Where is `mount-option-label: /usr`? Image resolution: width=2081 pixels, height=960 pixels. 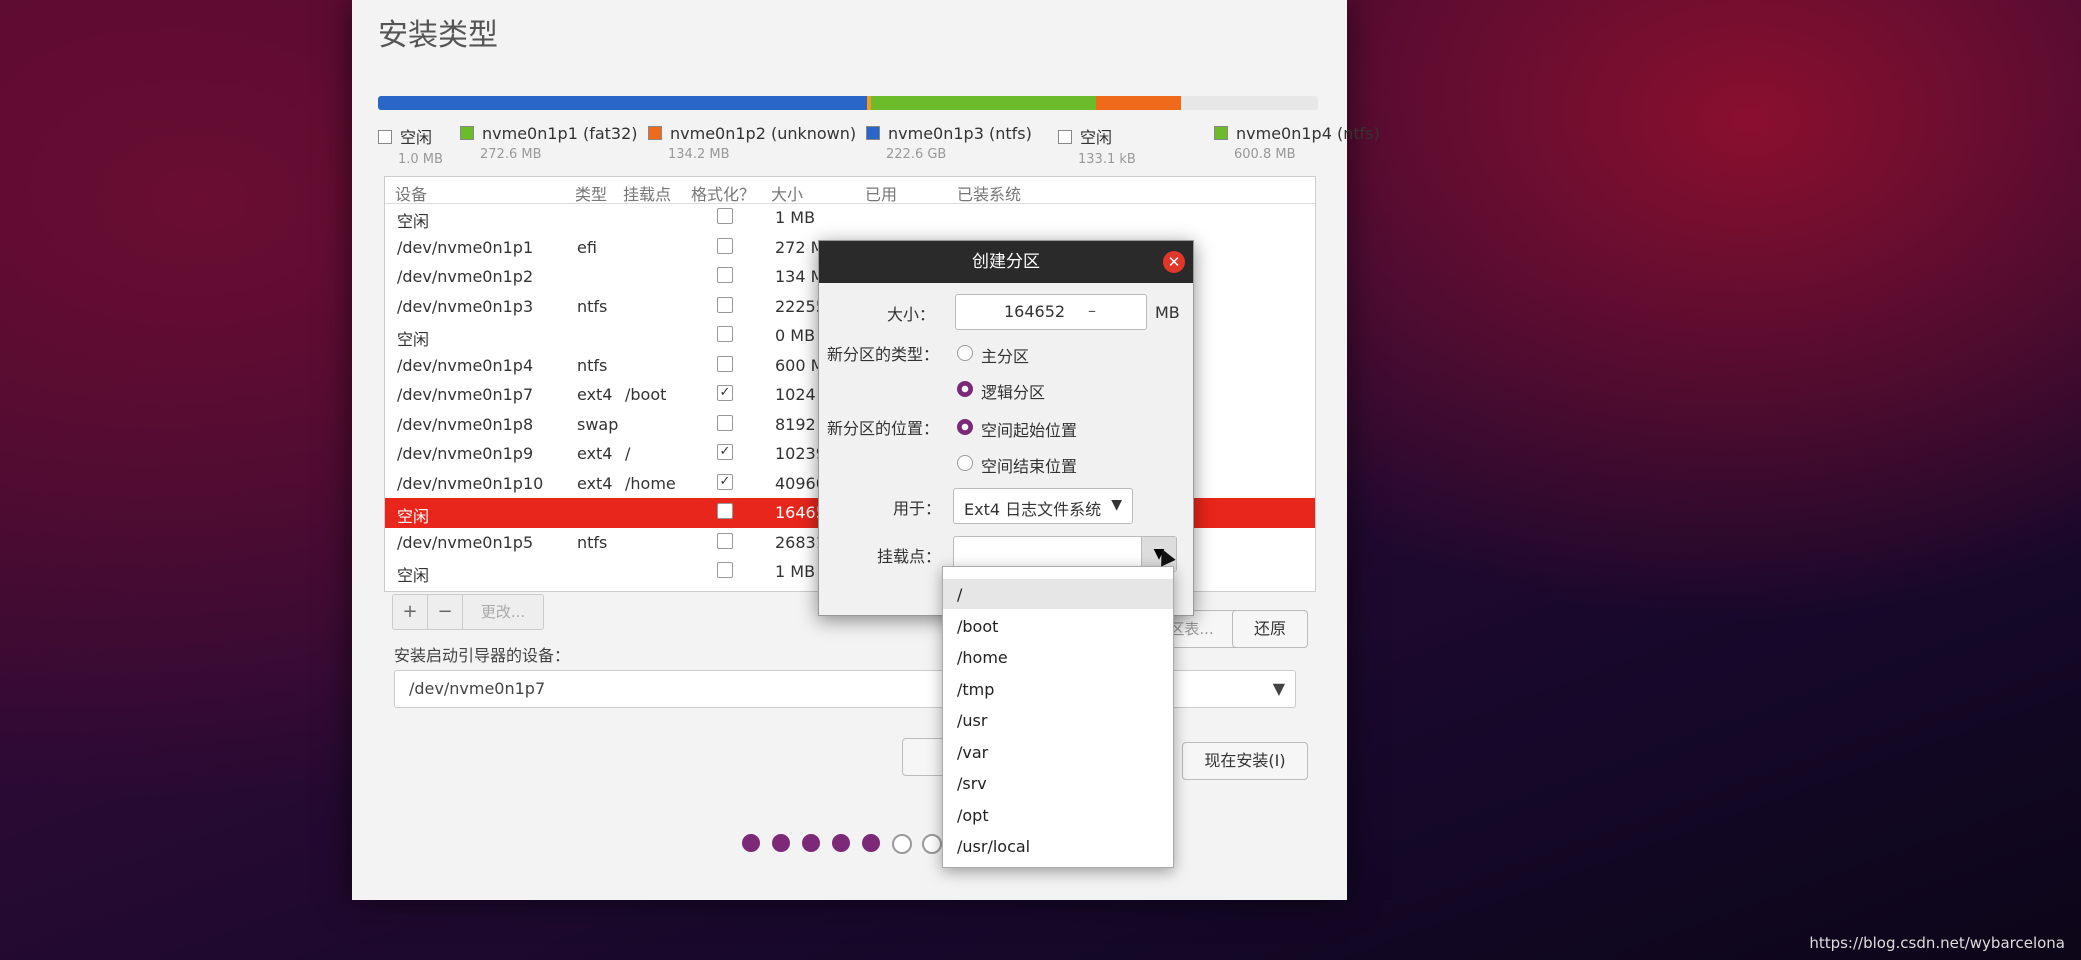 mount-option-label: /usr is located at coordinates (972, 720).